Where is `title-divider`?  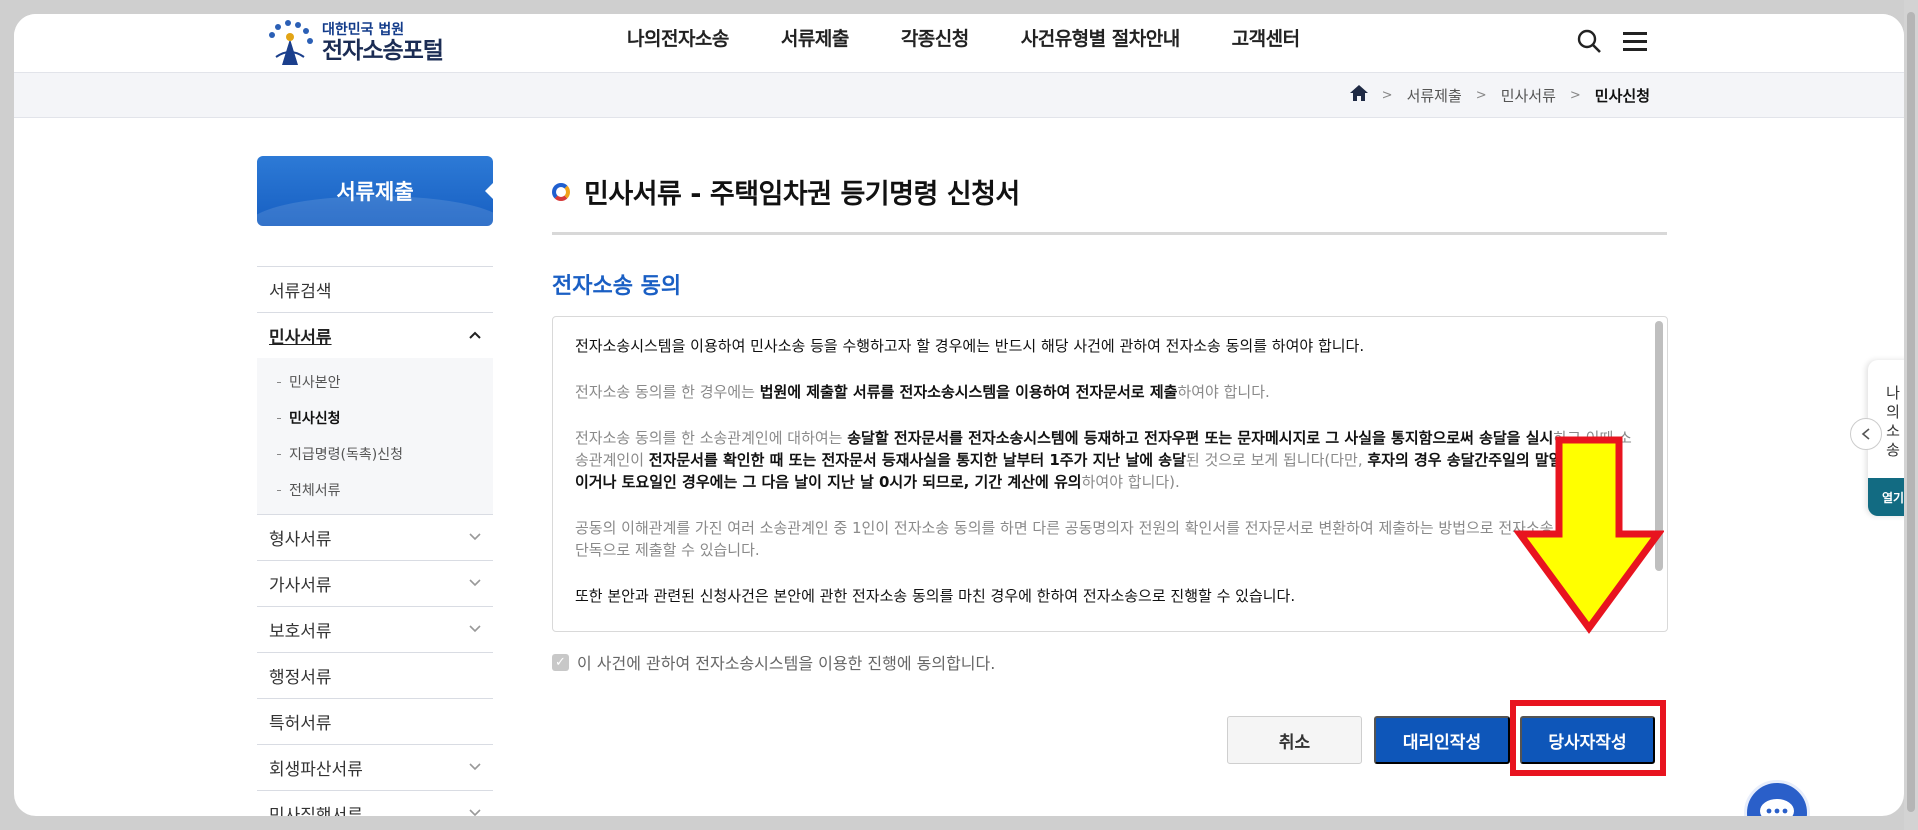 title-divider is located at coordinates (1109, 233).